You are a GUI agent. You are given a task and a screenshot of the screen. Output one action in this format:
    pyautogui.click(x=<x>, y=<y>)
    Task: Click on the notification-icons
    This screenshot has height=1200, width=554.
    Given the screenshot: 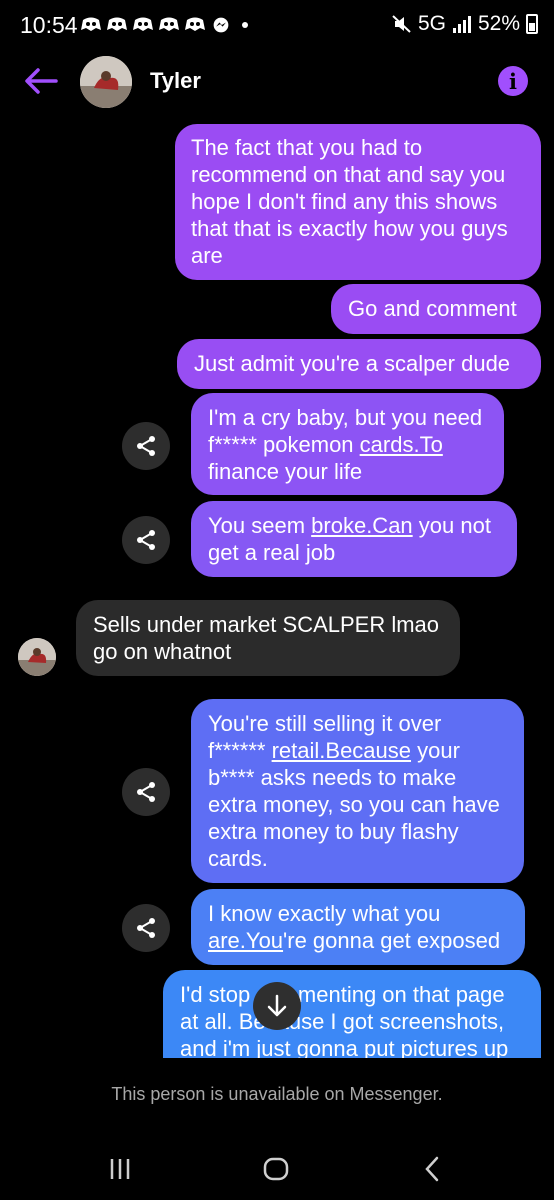 What is the action you would take?
    pyautogui.click(x=164, y=25)
    